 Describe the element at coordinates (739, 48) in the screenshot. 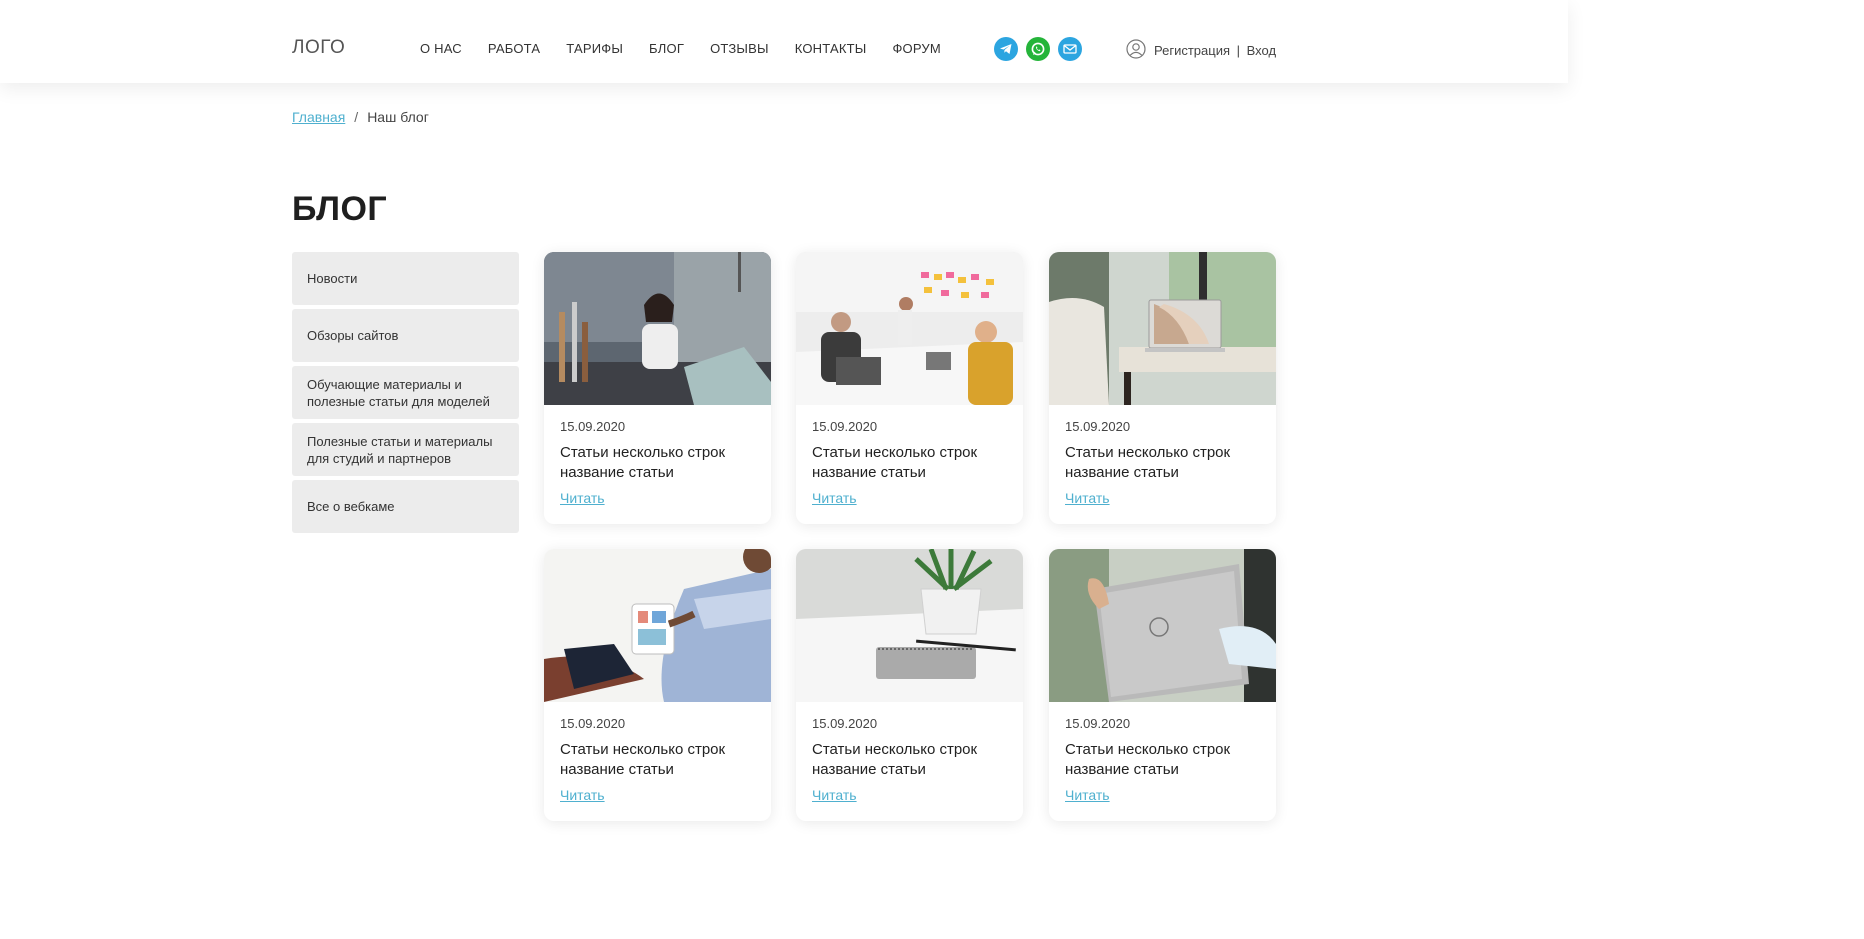

I see `nav-reviews: ОТЗЫВЫ` at that location.